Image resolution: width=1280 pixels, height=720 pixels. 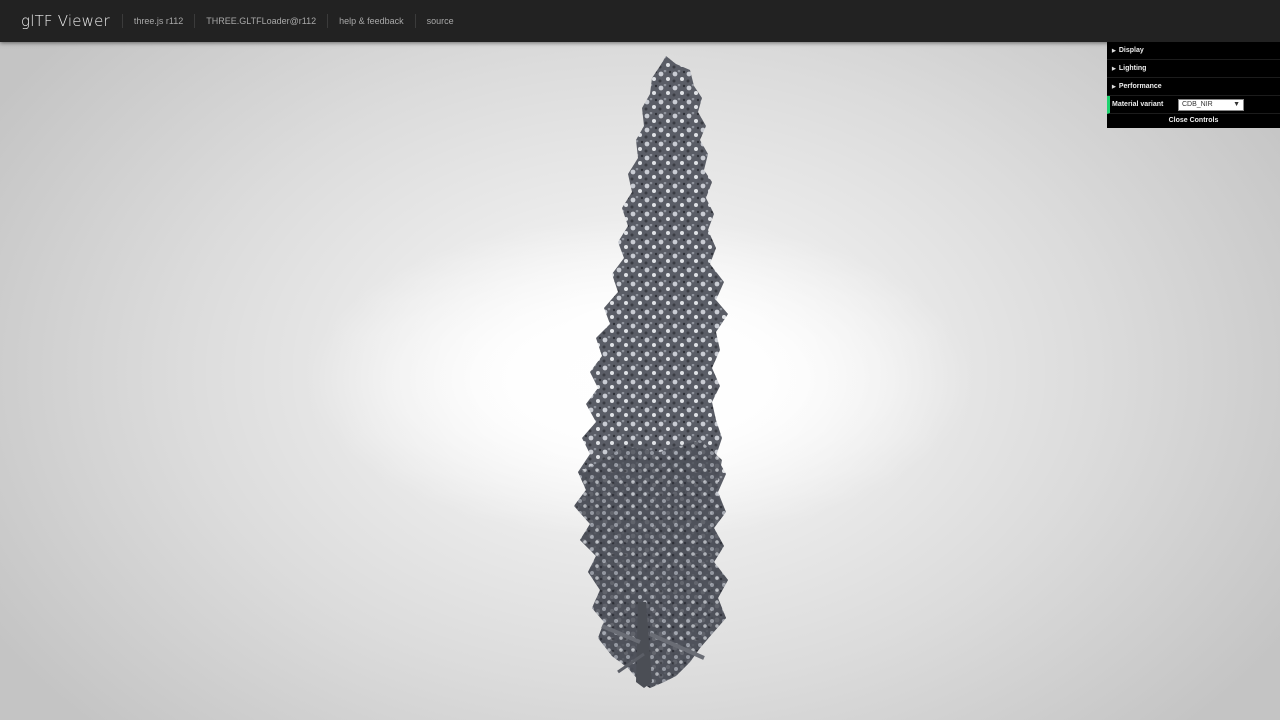 What do you see at coordinates (1236, 104) in the screenshot?
I see `dropdown-arrow-icon: ▼` at bounding box center [1236, 104].